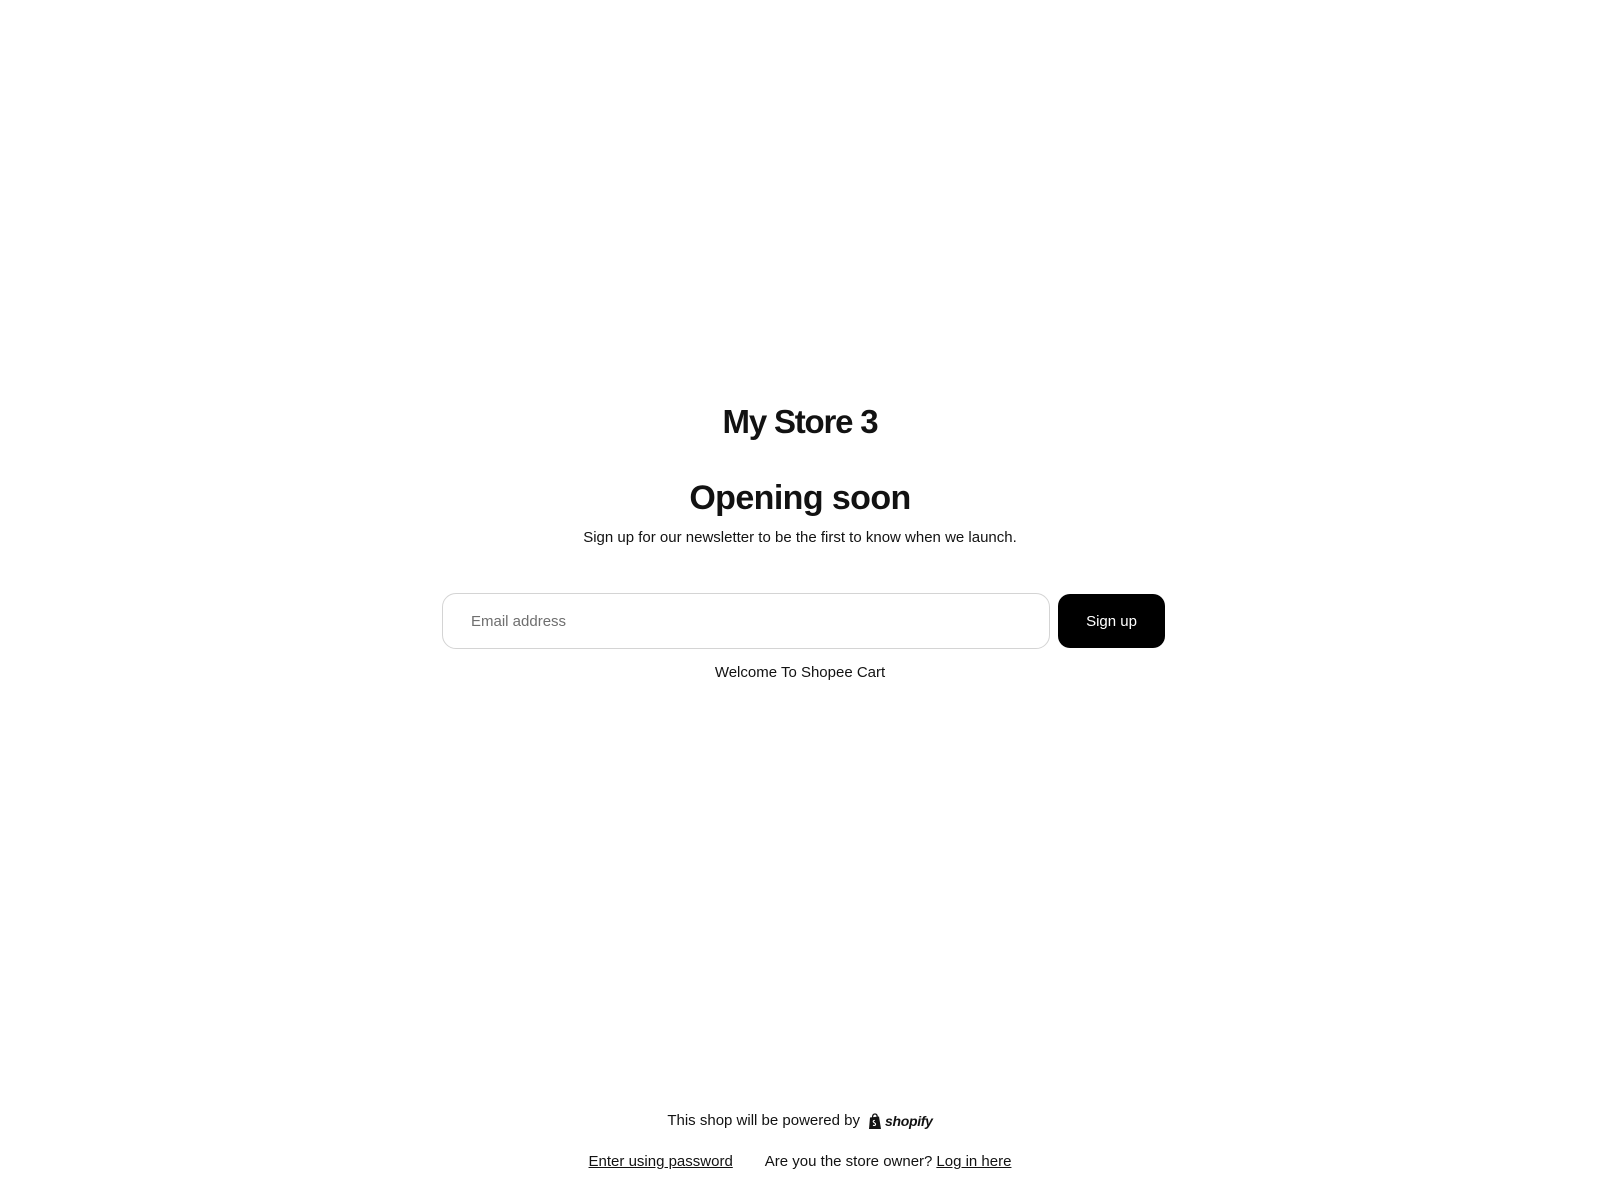  I want to click on owner-question: Are you the store owner?, so click(848, 1161).